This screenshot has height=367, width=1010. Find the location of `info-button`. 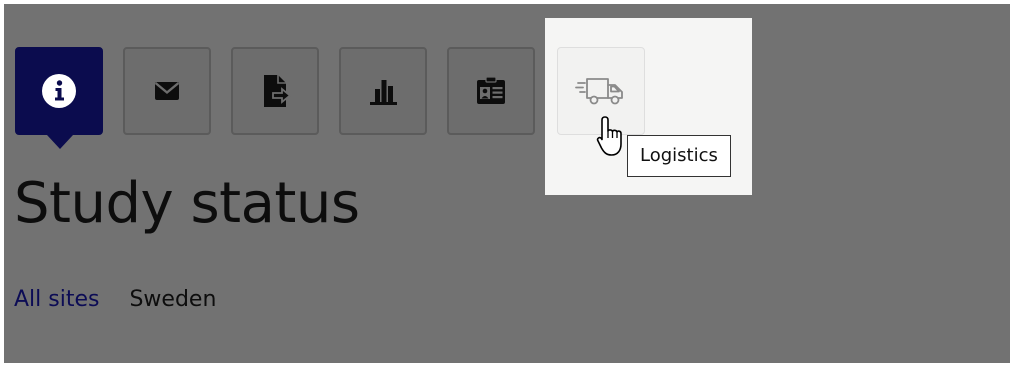

info-button is located at coordinates (59, 91).